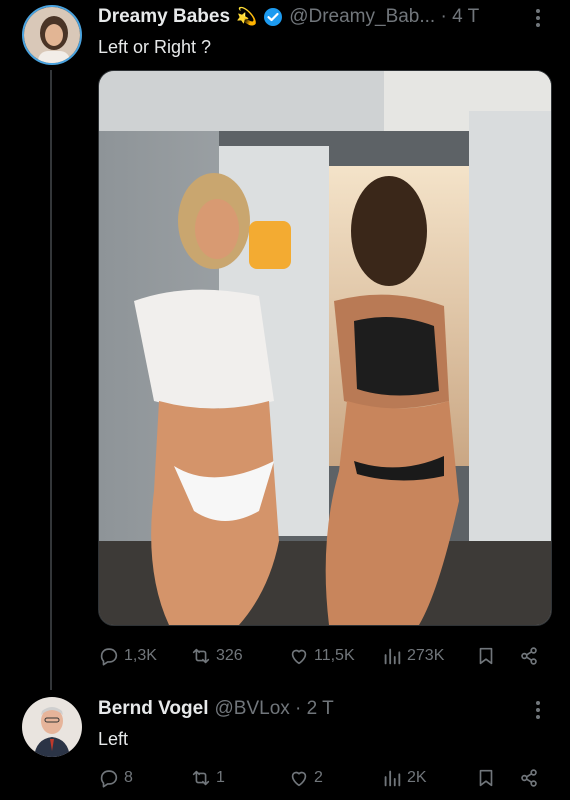  I want to click on repost-button: 326, so click(216, 656).